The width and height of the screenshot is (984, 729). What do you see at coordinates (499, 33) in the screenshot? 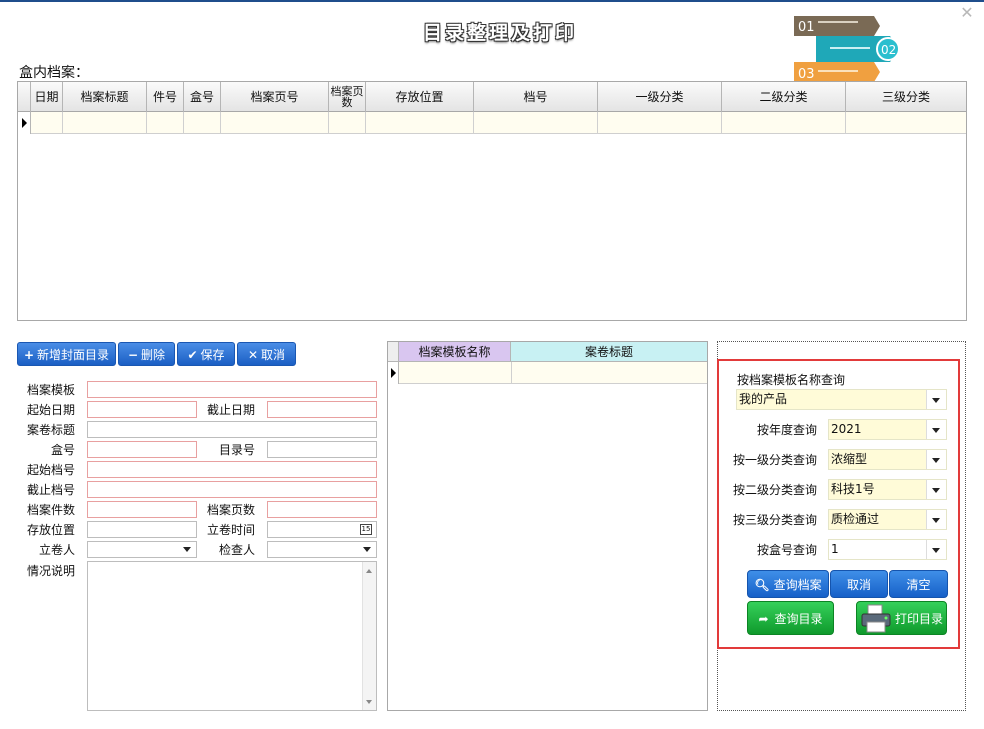
I see `window-title: 目录整理及打印` at bounding box center [499, 33].